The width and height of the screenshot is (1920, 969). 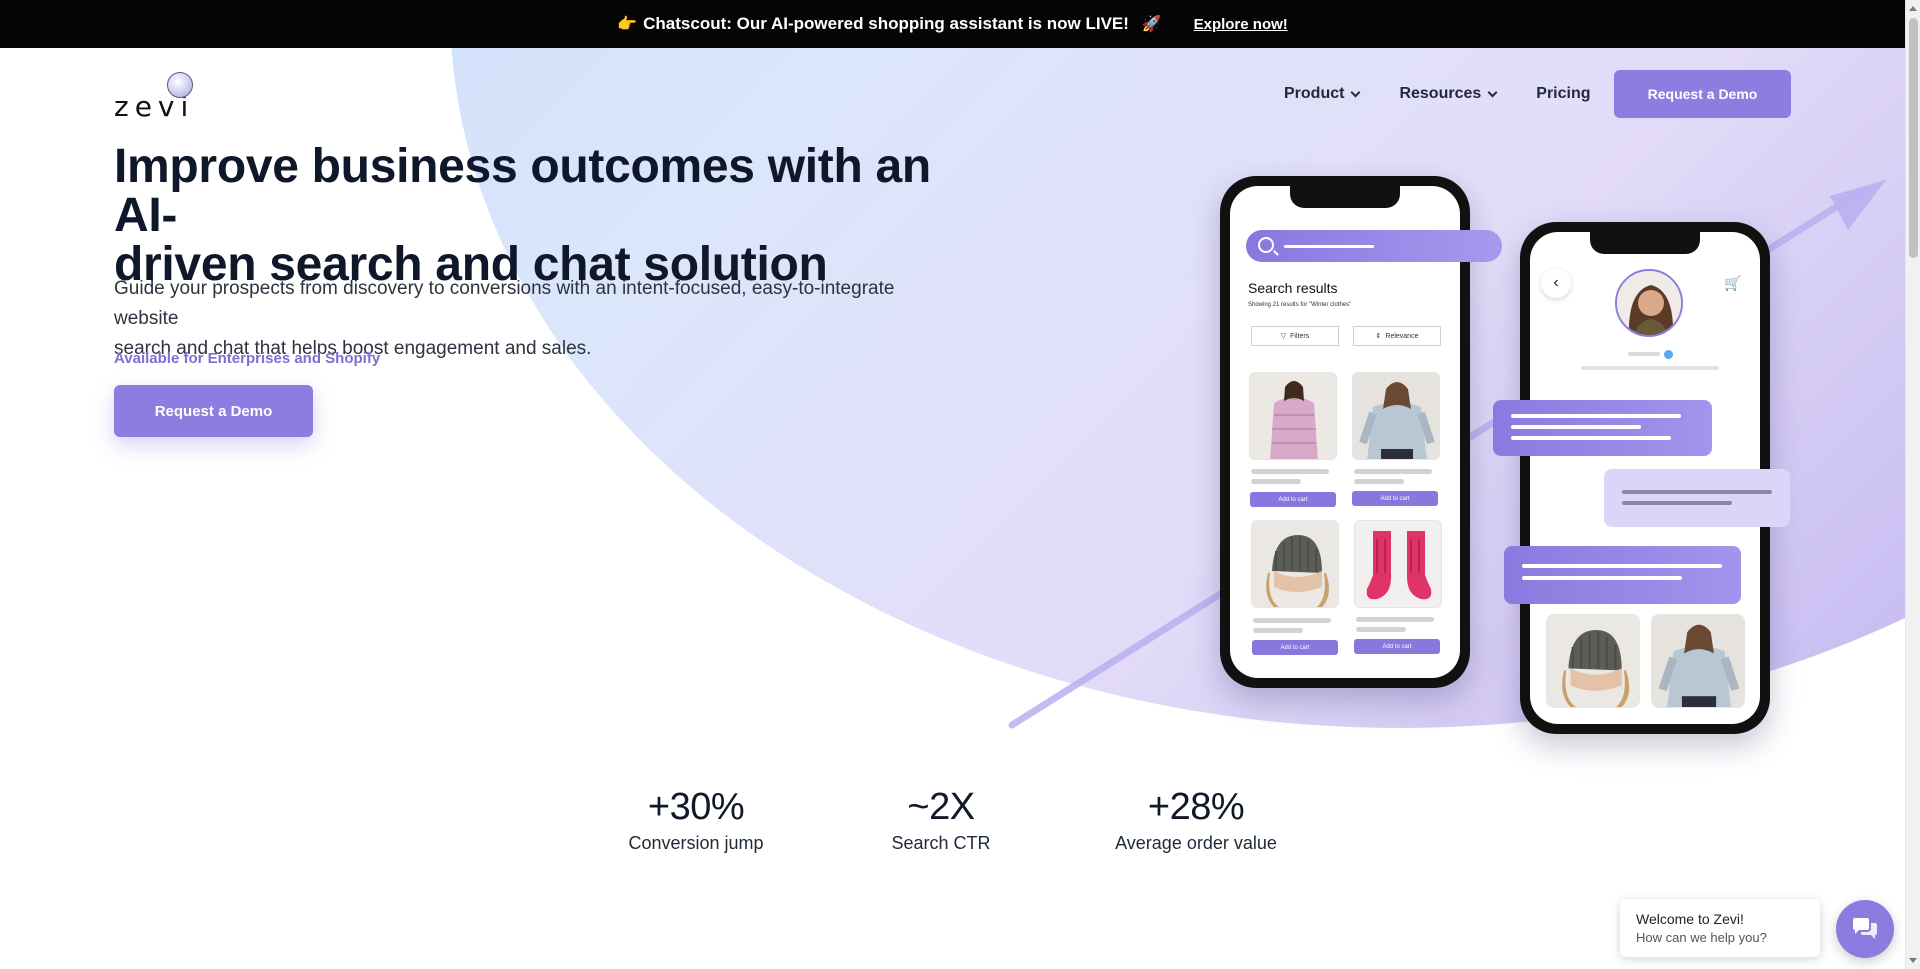 I want to click on nav-product: Product, so click(x=1322, y=94).